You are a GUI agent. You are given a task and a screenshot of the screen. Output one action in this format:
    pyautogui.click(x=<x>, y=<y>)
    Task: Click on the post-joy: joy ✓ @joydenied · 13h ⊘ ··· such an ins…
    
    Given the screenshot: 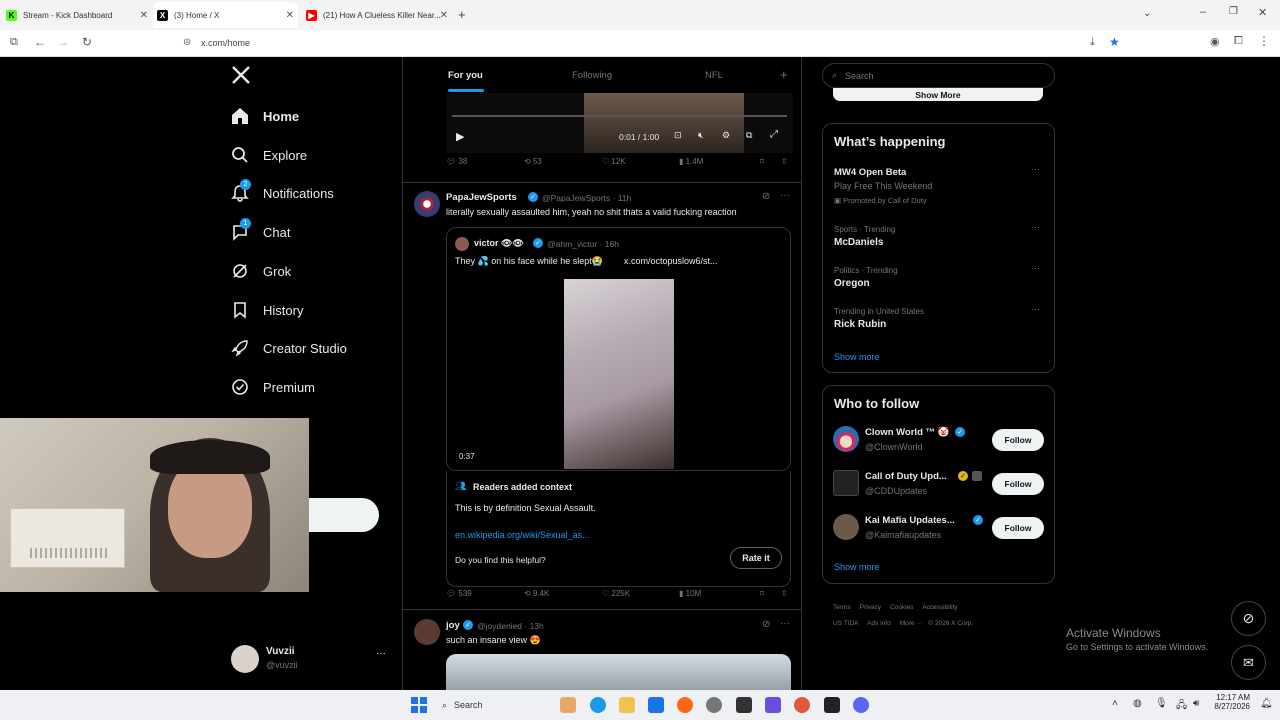 What is the action you would take?
    pyautogui.click(x=602, y=650)
    